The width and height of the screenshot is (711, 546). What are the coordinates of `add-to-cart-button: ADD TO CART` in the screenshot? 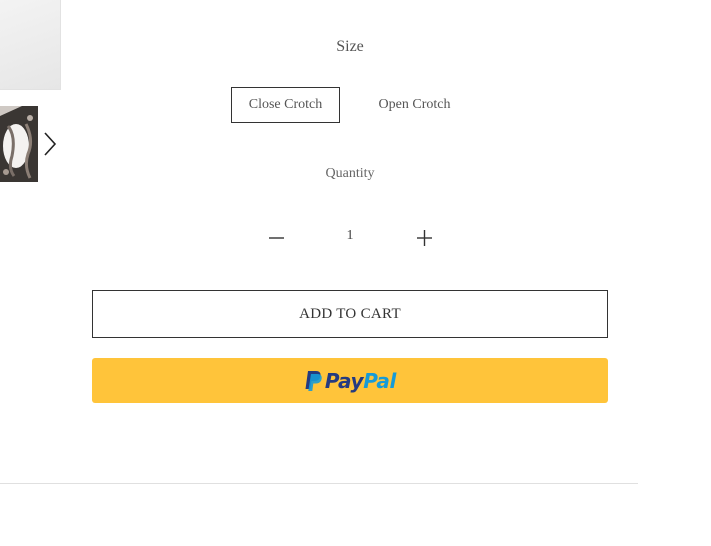 It's located at (350, 314).